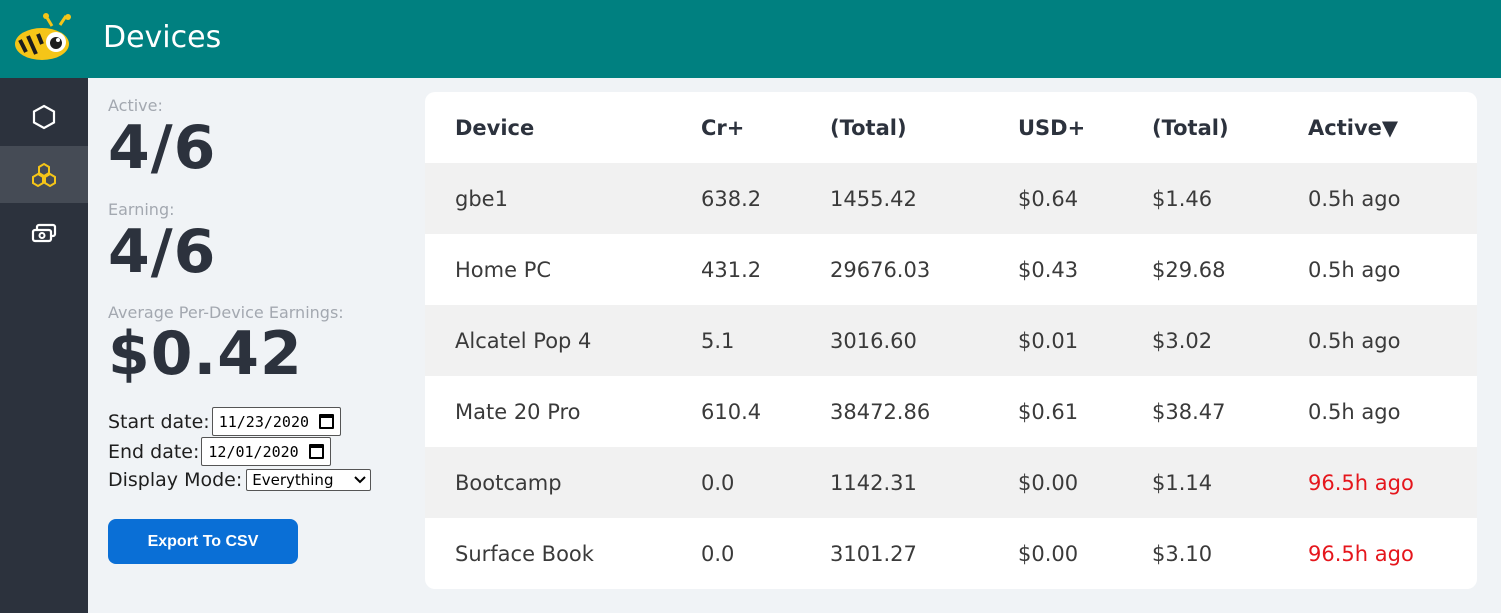 The width and height of the screenshot is (1501, 613). I want to click on end-date-label: End date:, so click(154, 451).